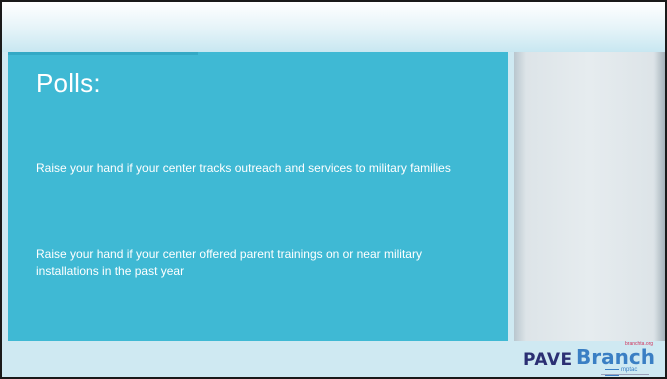 This screenshot has width=667, height=379. I want to click on header-band, so click(333, 27).